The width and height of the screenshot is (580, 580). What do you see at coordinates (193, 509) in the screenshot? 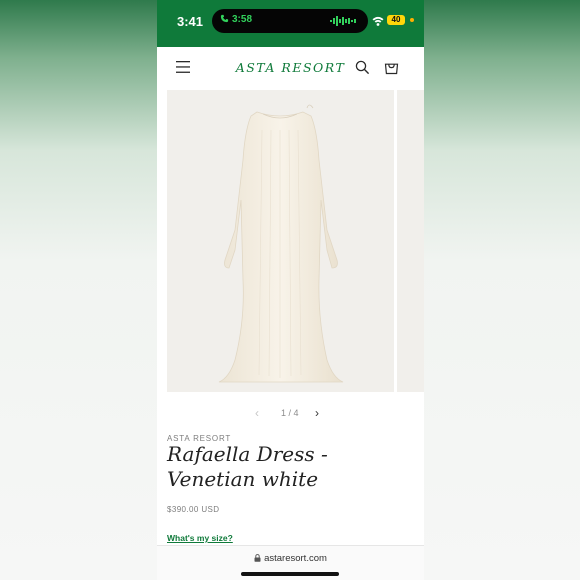
I see `product-price: $390.00 USD` at bounding box center [193, 509].